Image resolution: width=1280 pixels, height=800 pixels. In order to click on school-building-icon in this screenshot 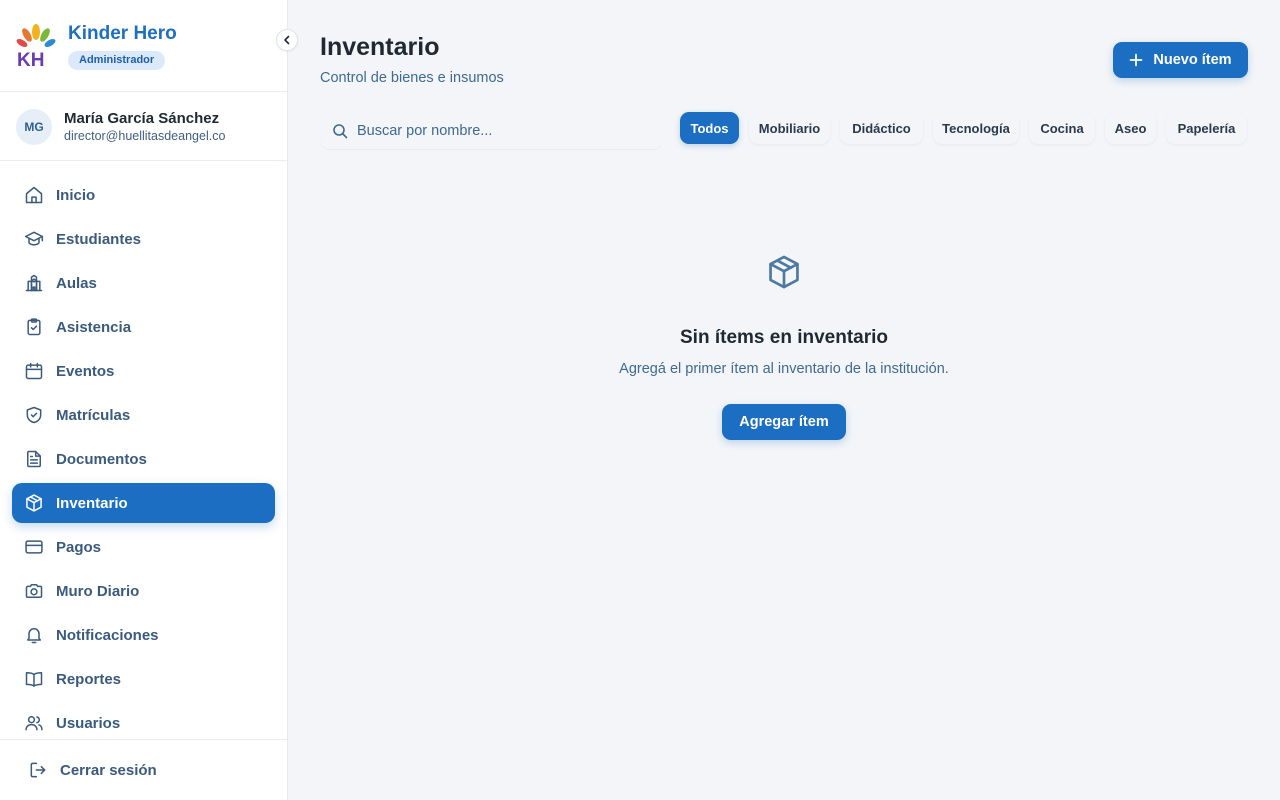, I will do `click(34, 283)`.